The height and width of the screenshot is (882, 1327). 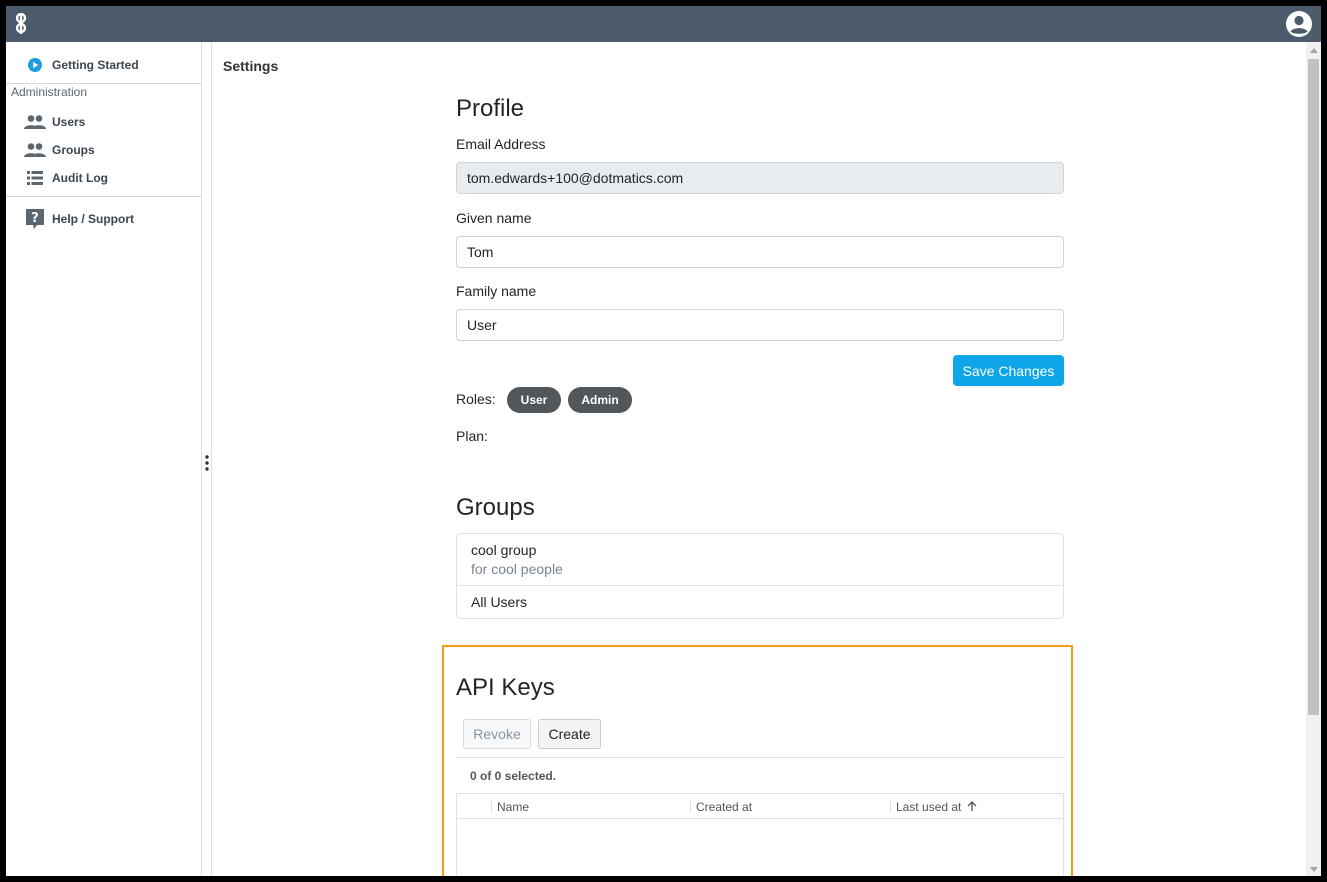 What do you see at coordinates (760, 325) in the screenshot?
I see `family-name-field` at bounding box center [760, 325].